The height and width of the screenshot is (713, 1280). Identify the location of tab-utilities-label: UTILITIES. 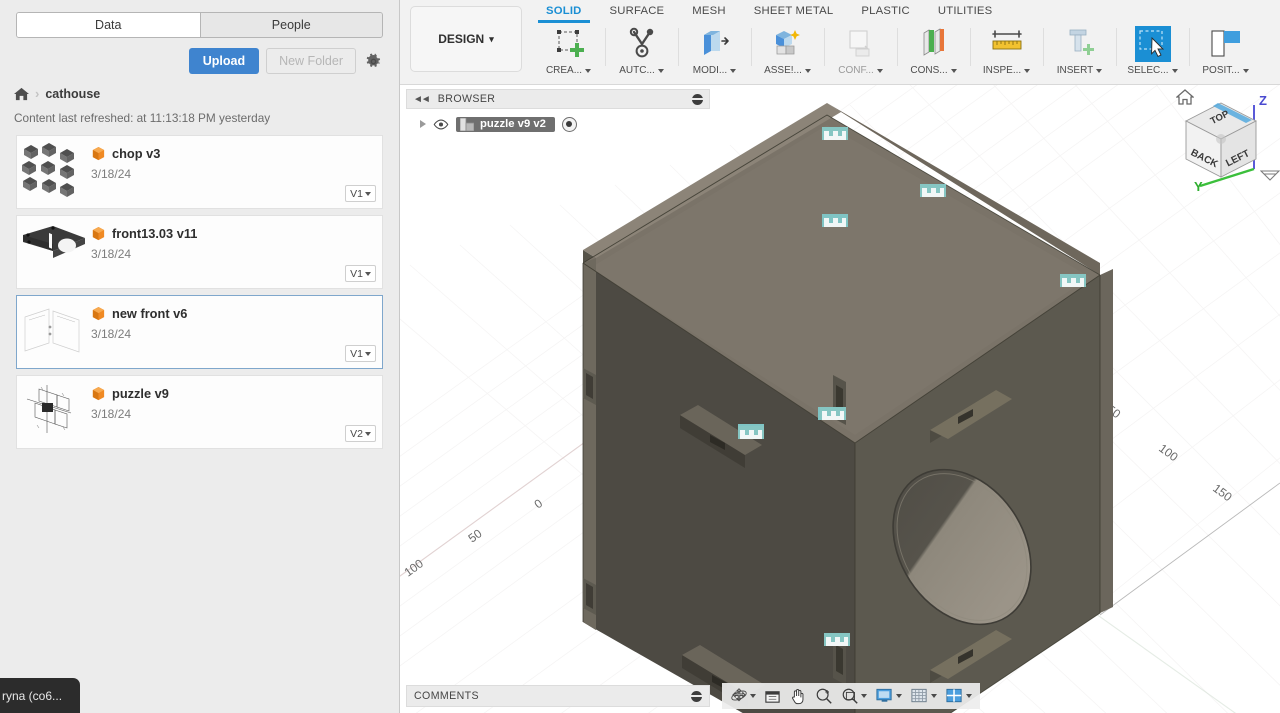
(965, 10).